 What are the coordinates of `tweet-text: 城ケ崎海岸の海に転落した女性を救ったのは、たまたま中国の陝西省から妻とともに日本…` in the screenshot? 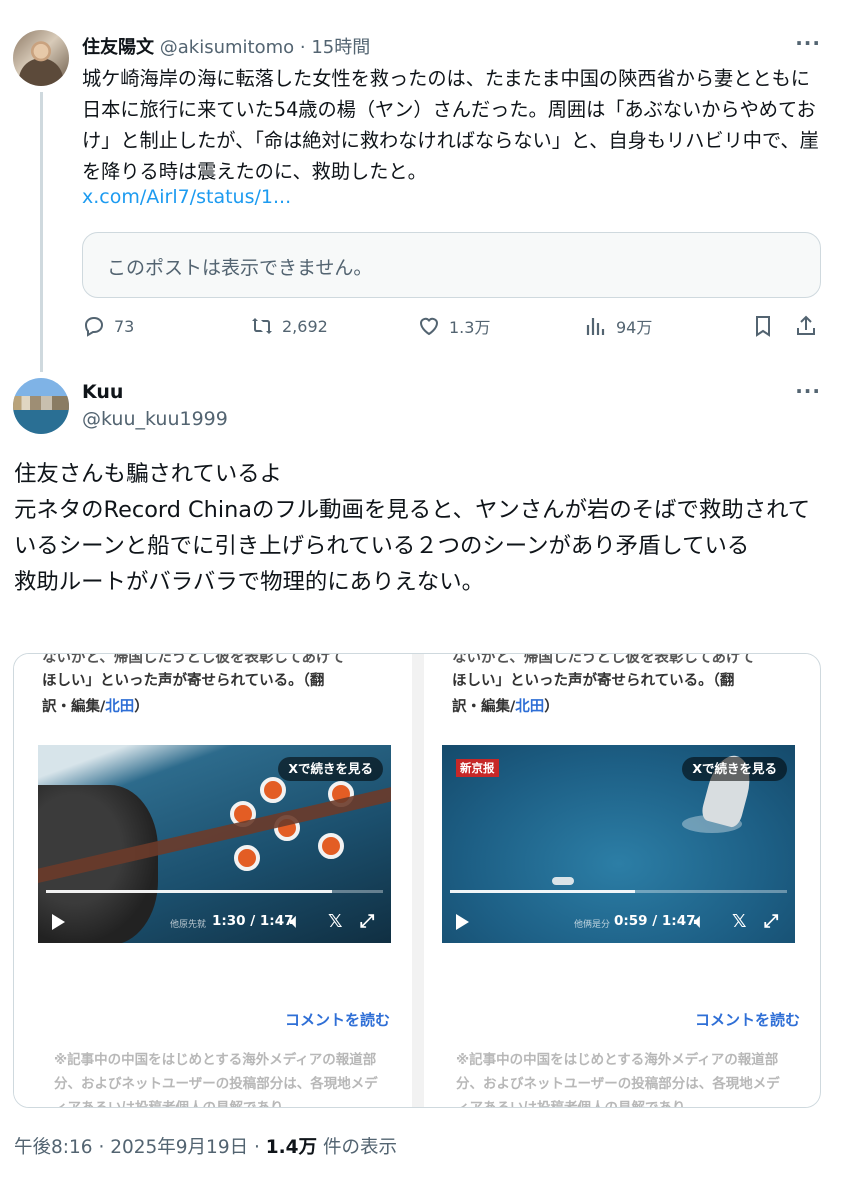 It's located at (450, 125).